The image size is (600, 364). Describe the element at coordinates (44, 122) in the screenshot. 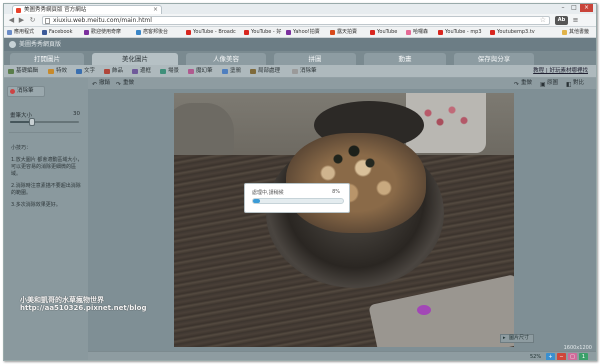

I see `brush-size-slider` at that location.